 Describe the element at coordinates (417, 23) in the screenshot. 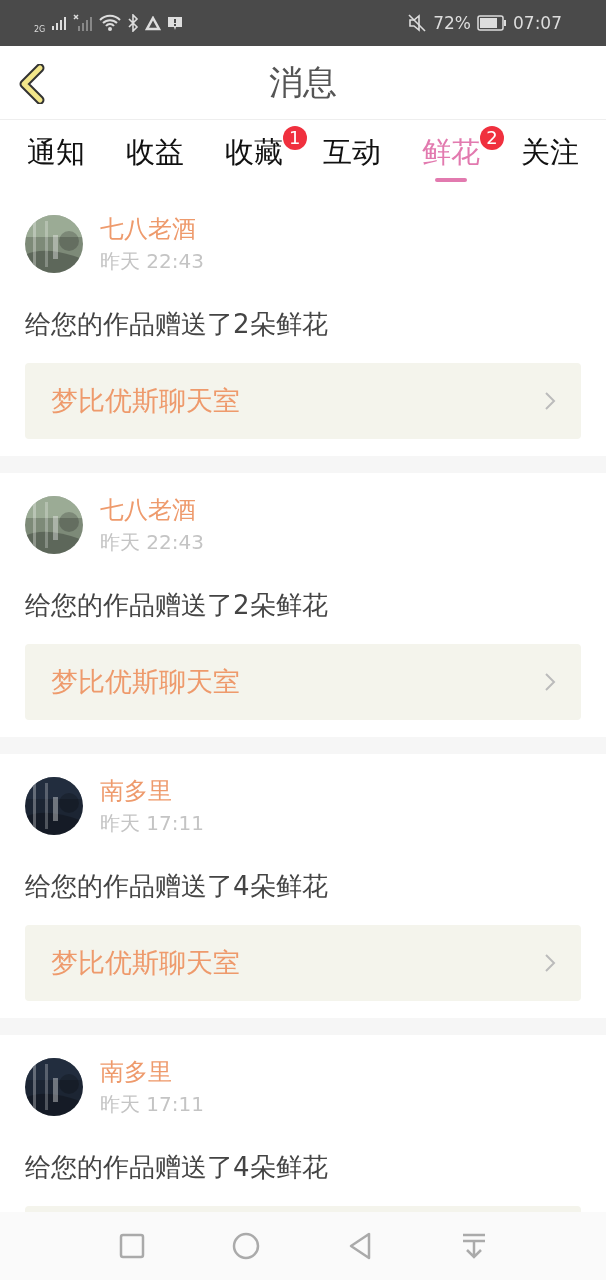

I see `mute-icon` at that location.